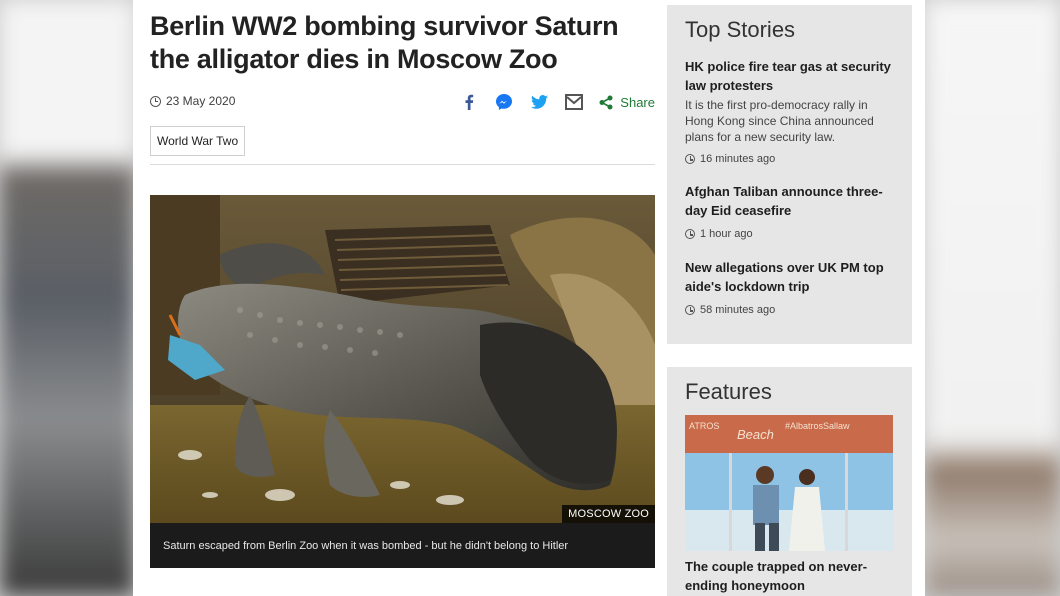 The width and height of the screenshot is (1060, 596). What do you see at coordinates (738, 159) in the screenshot?
I see `story-time-text: 16 minutes ago` at bounding box center [738, 159].